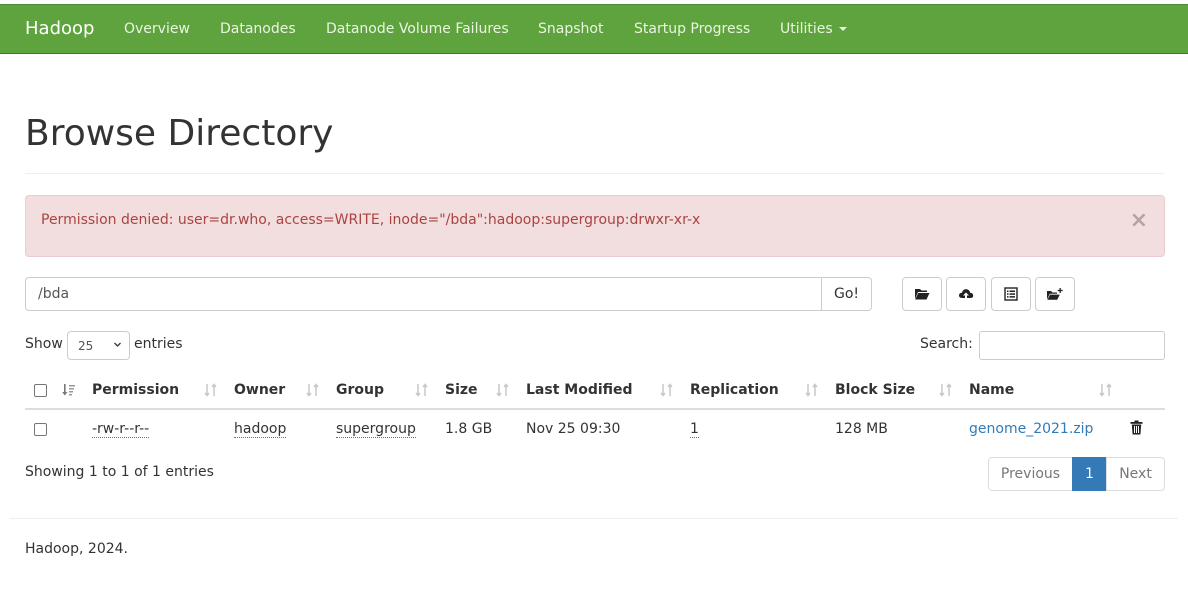  I want to click on open-folder-button, so click(922, 294).